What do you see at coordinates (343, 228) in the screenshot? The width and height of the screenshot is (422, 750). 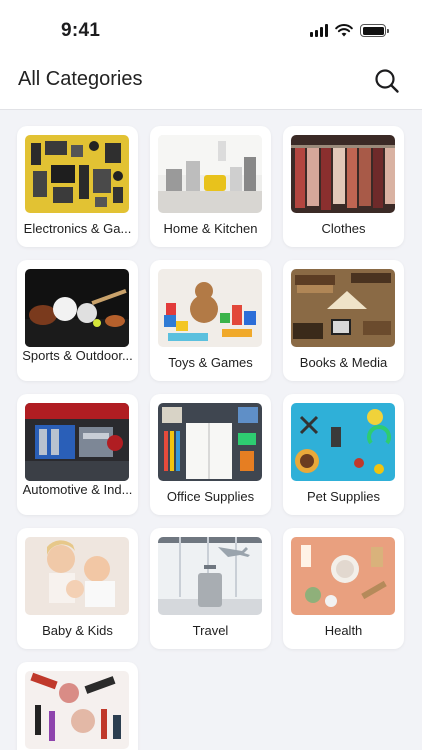 I see `category-label: Clothes` at bounding box center [343, 228].